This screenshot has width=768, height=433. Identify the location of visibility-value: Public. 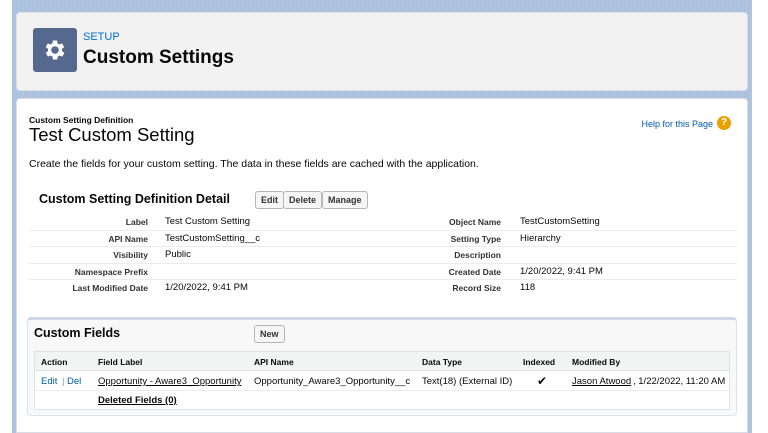
(178, 254).